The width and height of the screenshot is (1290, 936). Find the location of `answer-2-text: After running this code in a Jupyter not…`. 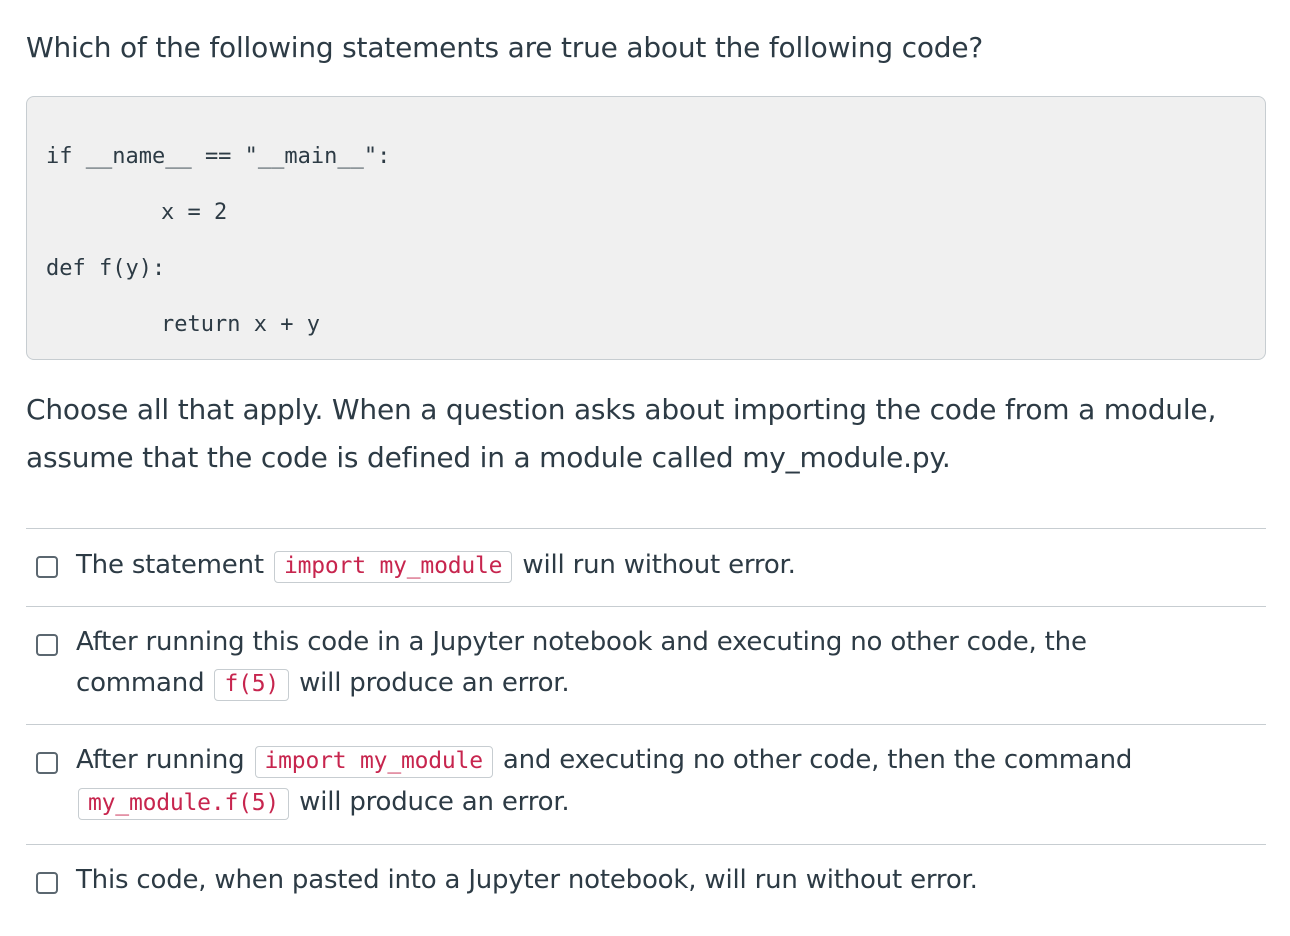

answer-2-text: After running this code in a Jupyter not… is located at coordinates (641, 663).